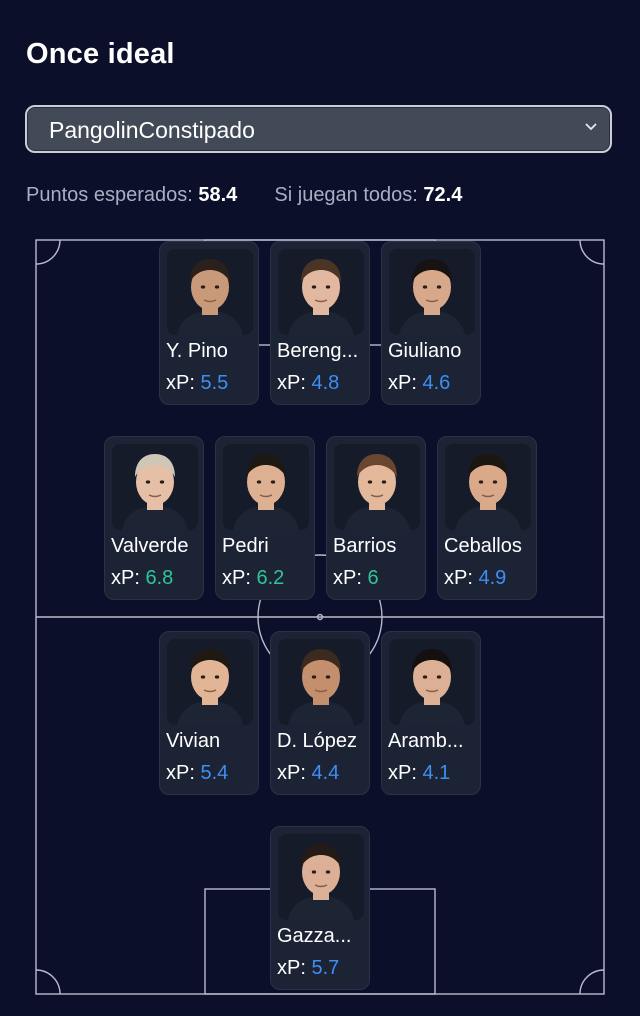 The image size is (640, 1016). I want to click on xp-value: 6.8, so click(159, 578).